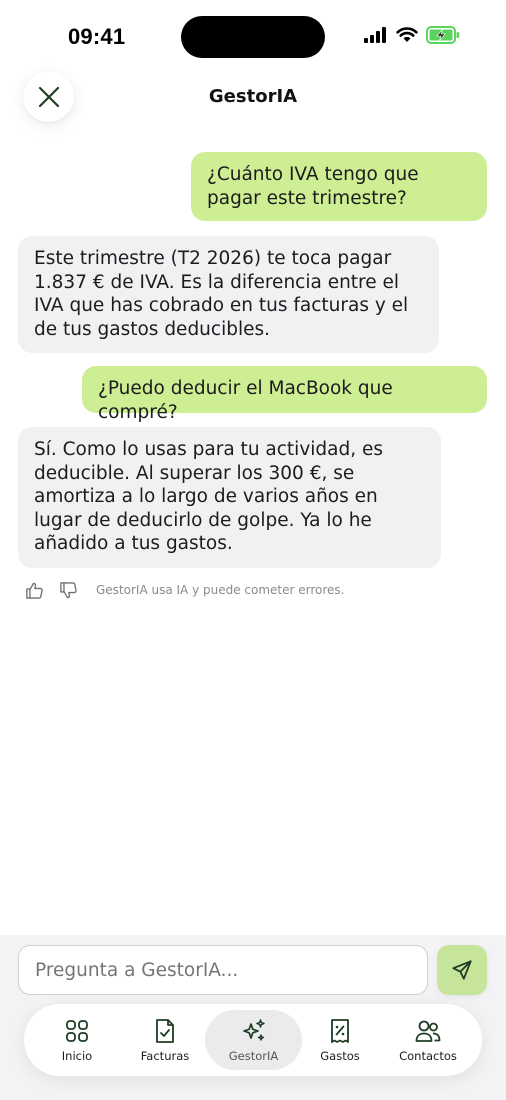 The width and height of the screenshot is (506, 1100). Describe the element at coordinates (165, 1031) in the screenshot. I see `invoice-check-icon` at that location.